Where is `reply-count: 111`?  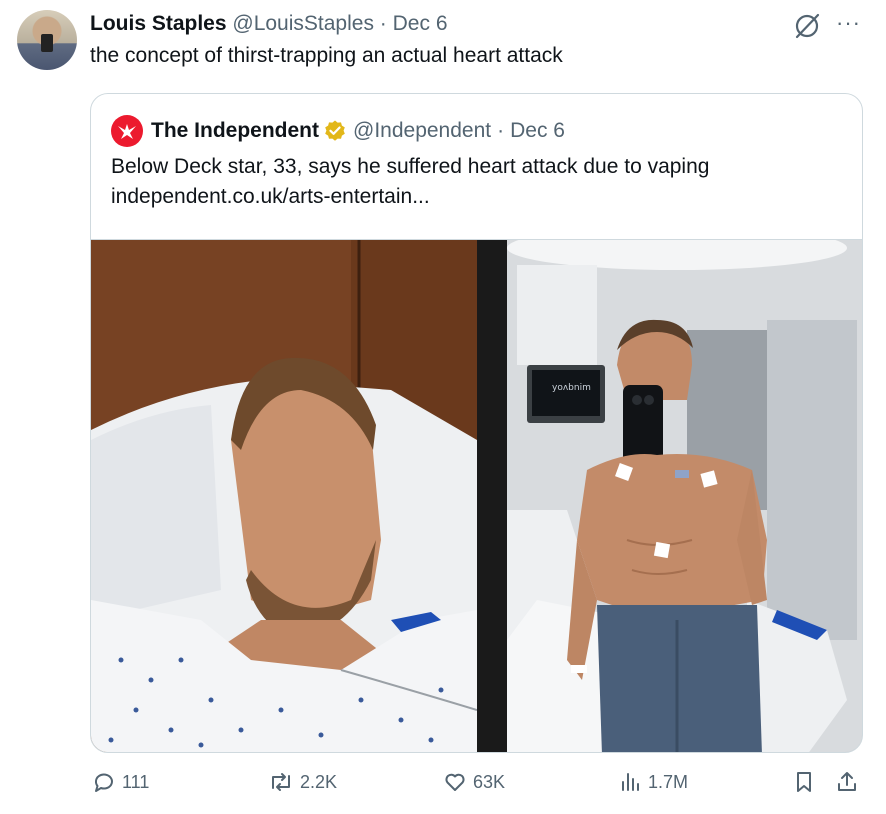
reply-count: 111 is located at coordinates (136, 781).